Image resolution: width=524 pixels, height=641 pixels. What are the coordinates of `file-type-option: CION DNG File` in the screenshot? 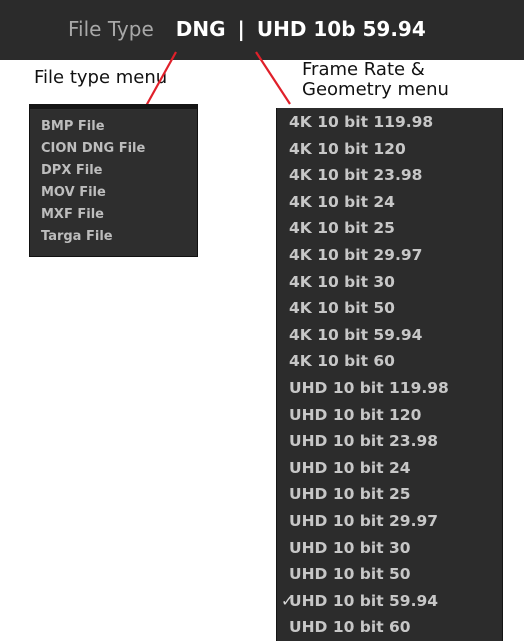 It's located at (93, 149).